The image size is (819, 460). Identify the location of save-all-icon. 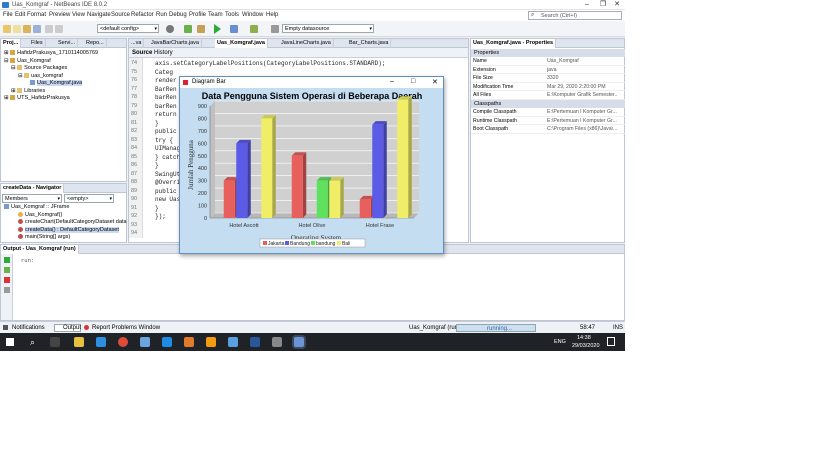
(37, 29).